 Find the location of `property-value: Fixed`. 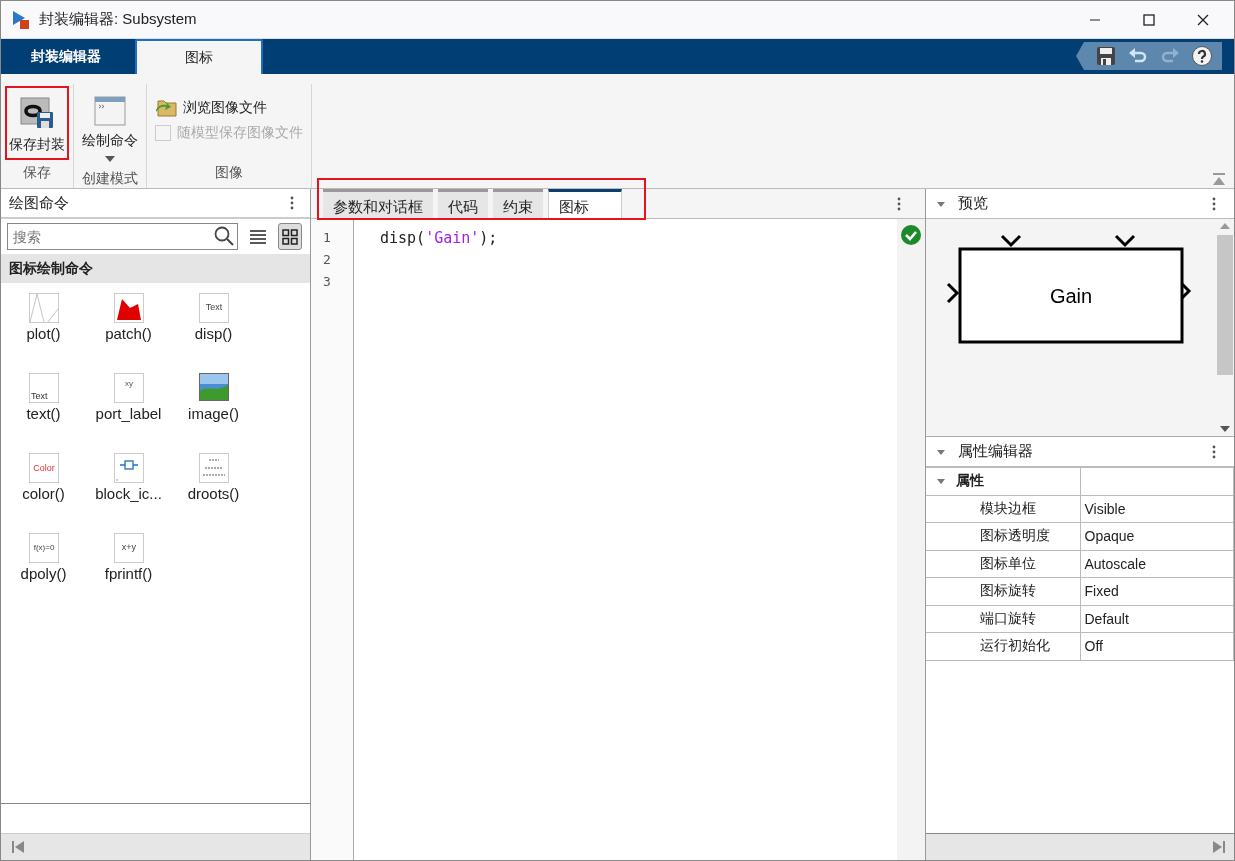

property-value: Fixed is located at coordinates (1101, 591).